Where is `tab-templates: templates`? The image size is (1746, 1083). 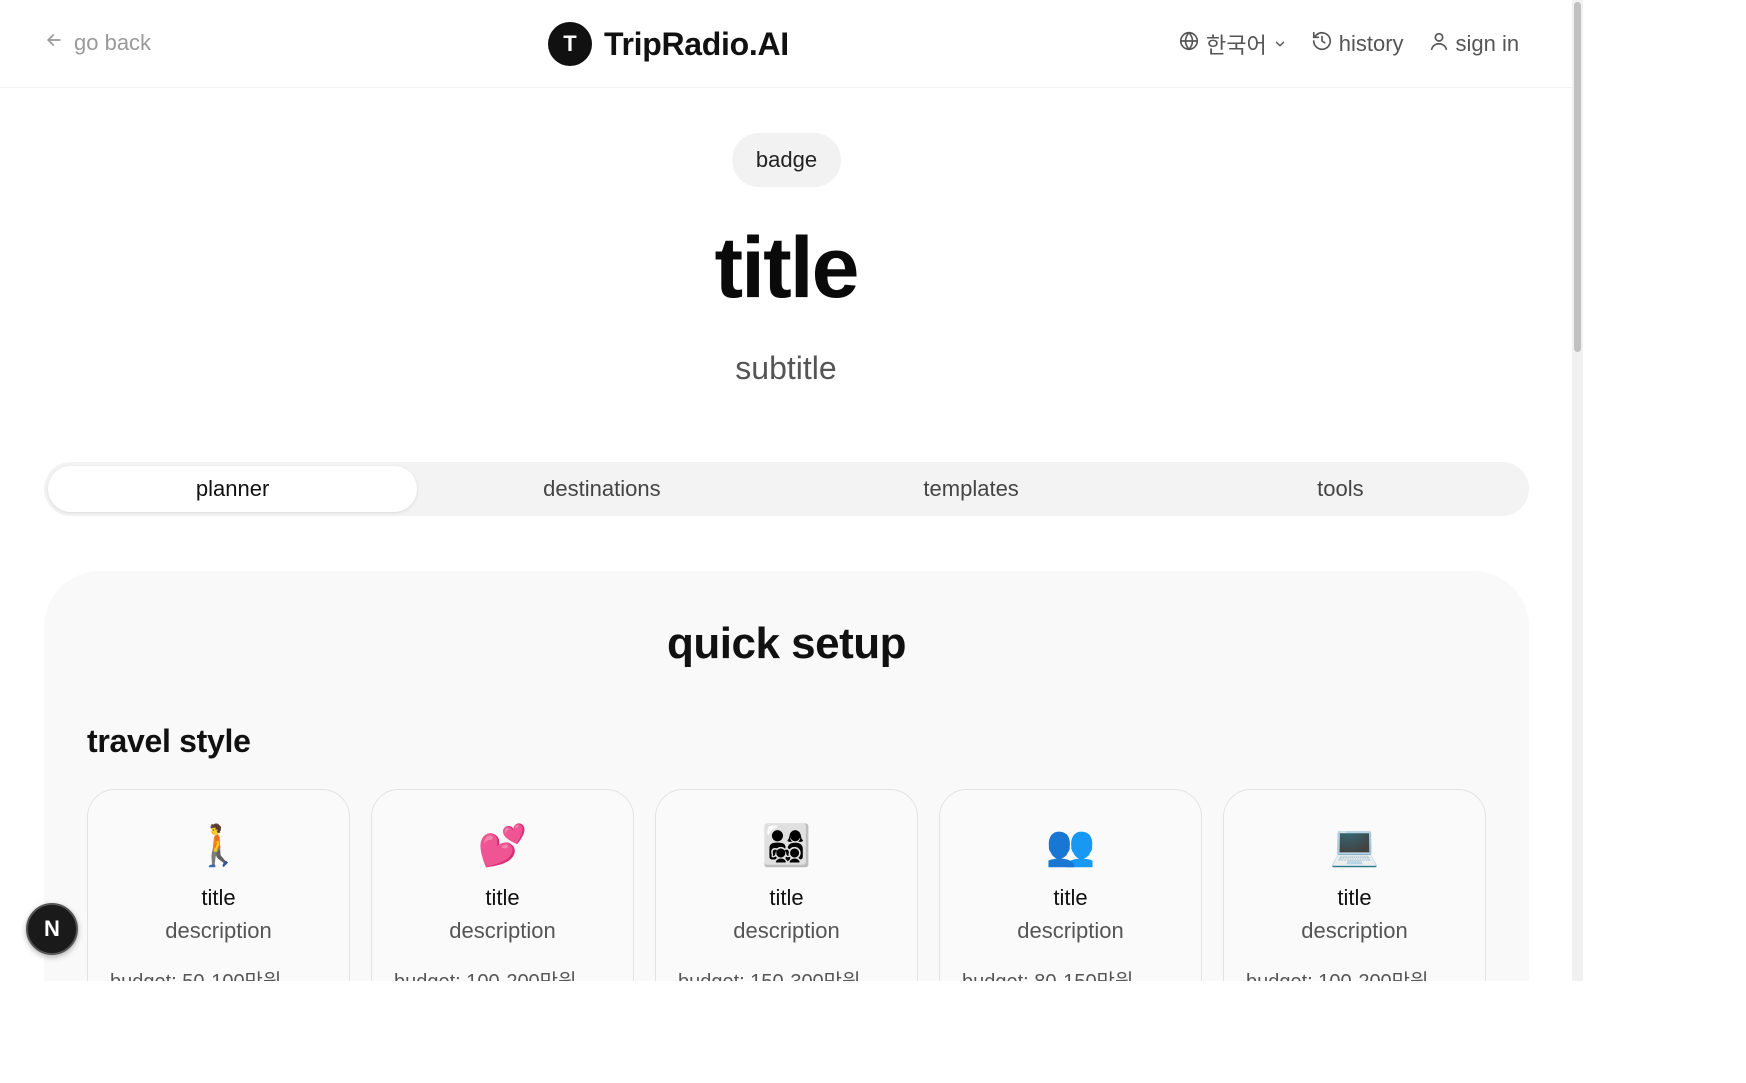
tab-templates: templates is located at coordinates (971, 489).